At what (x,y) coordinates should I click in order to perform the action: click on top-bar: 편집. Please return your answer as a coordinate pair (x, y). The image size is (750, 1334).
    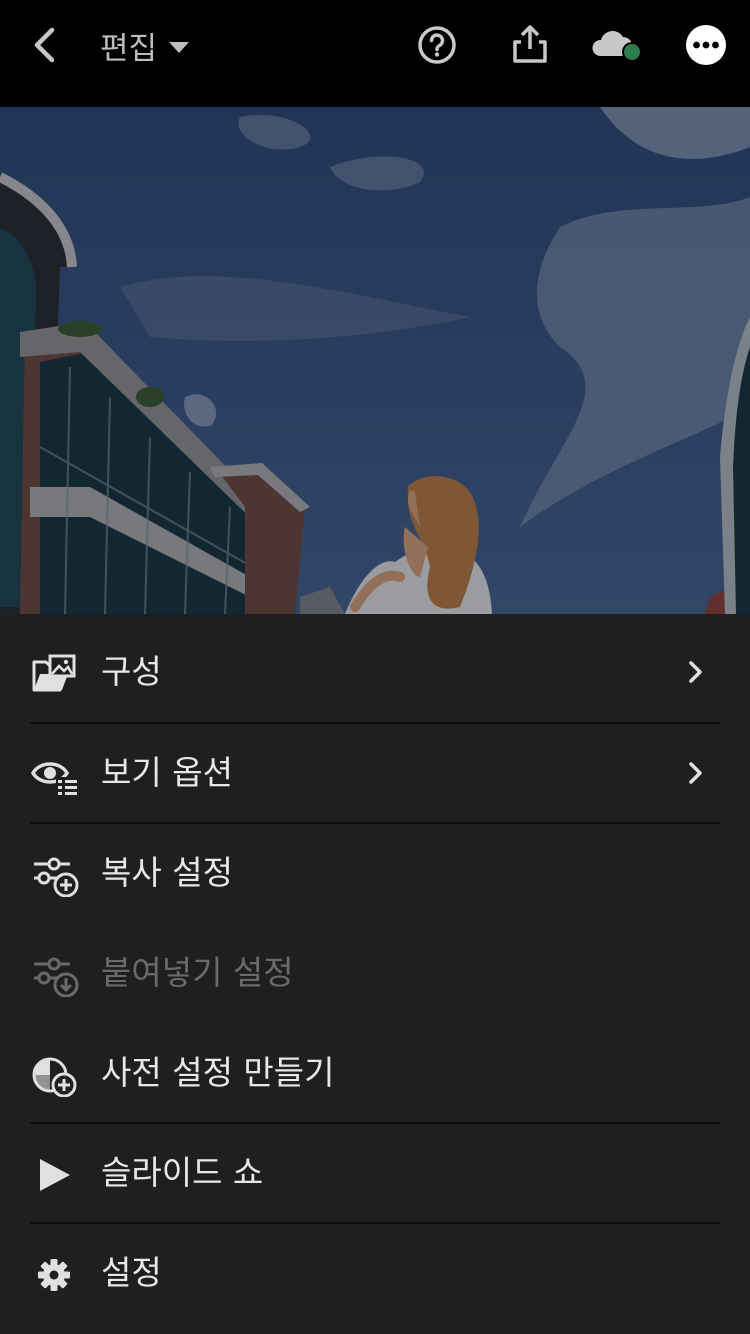
    Looking at the image, I should click on (375, 53).